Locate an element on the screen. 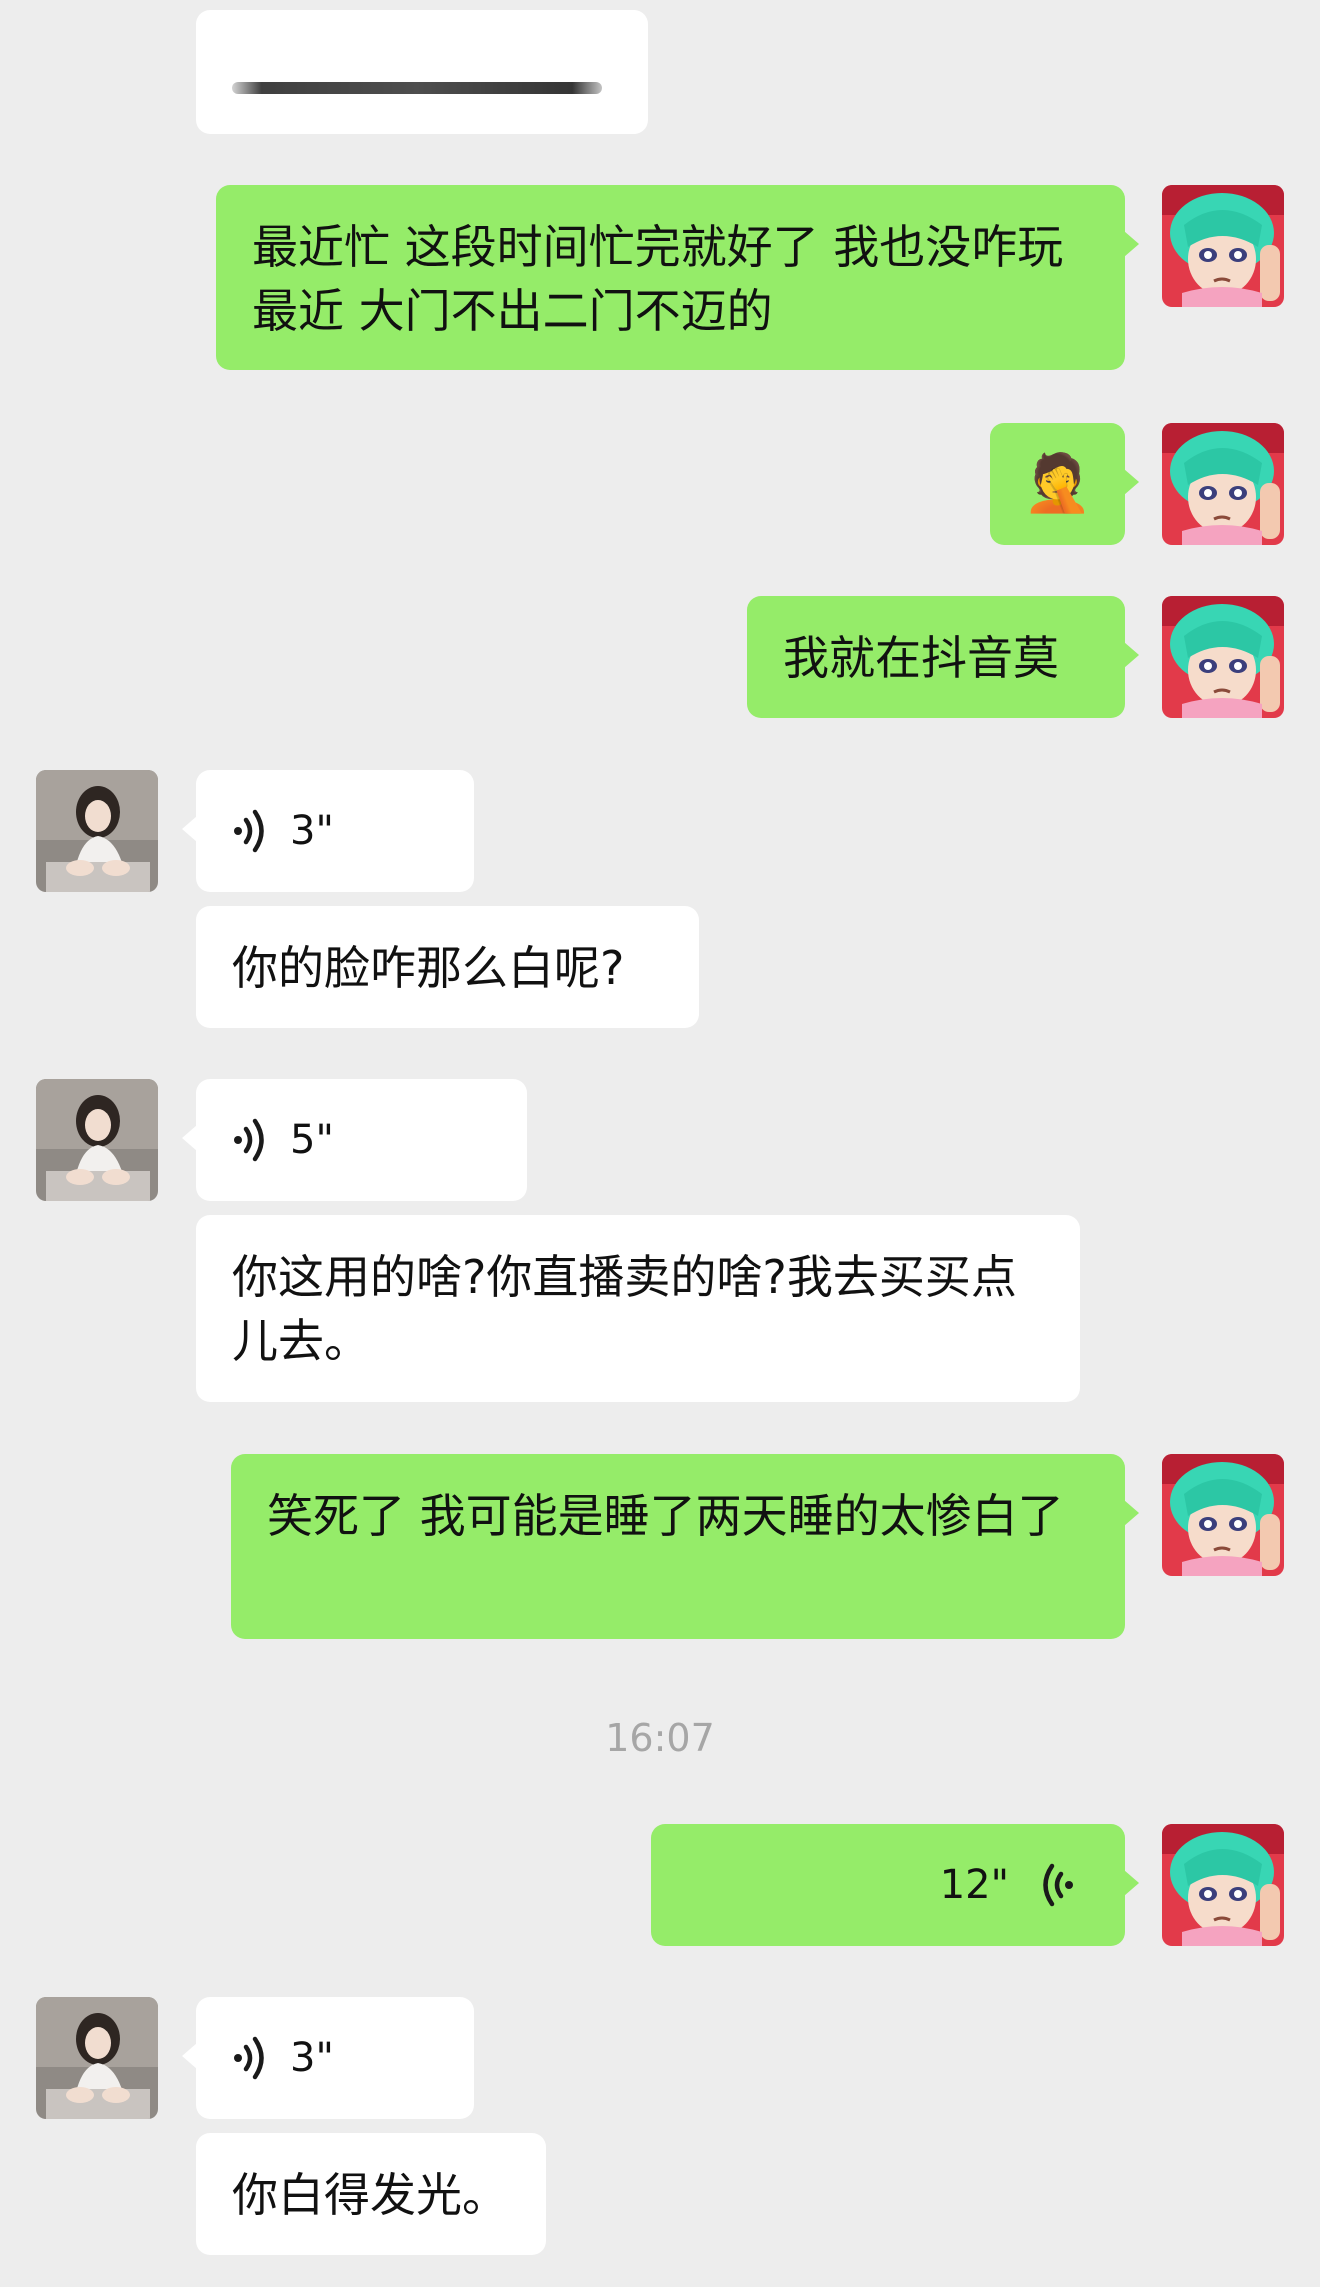 This screenshot has height=2287, width=1320. incoming-message-bubble: 你这用的啥?你直播卖的啥?我去买买点儿去。 is located at coordinates (638, 1308).